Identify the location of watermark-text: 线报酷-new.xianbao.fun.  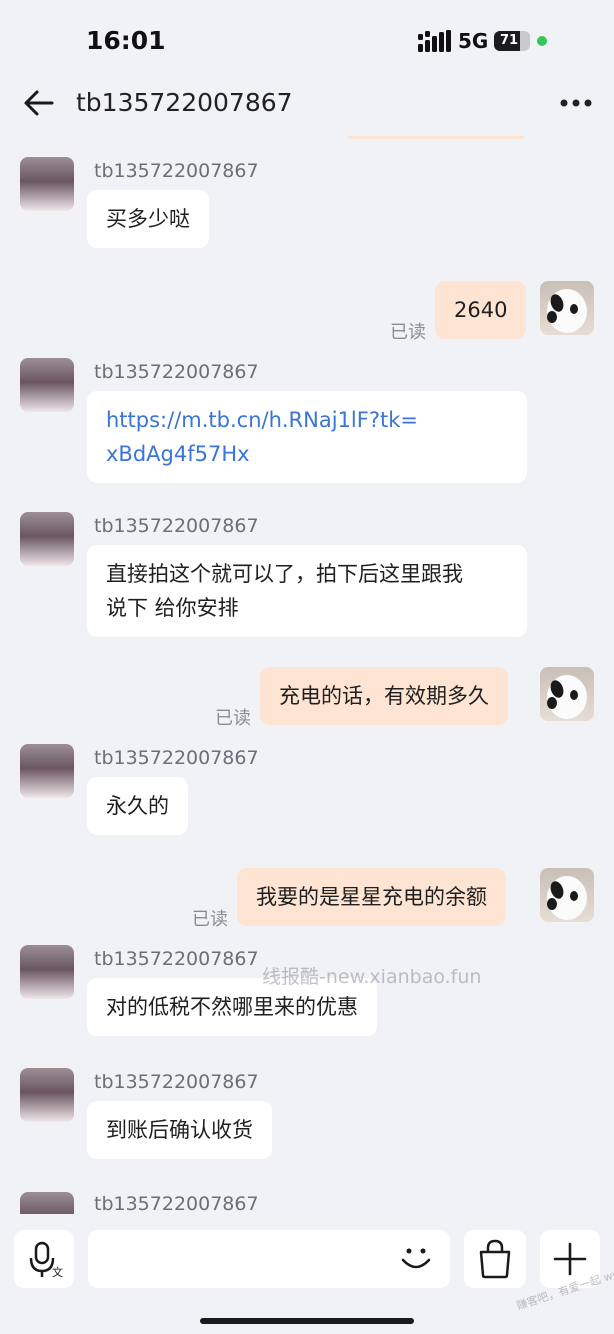
(372, 977).